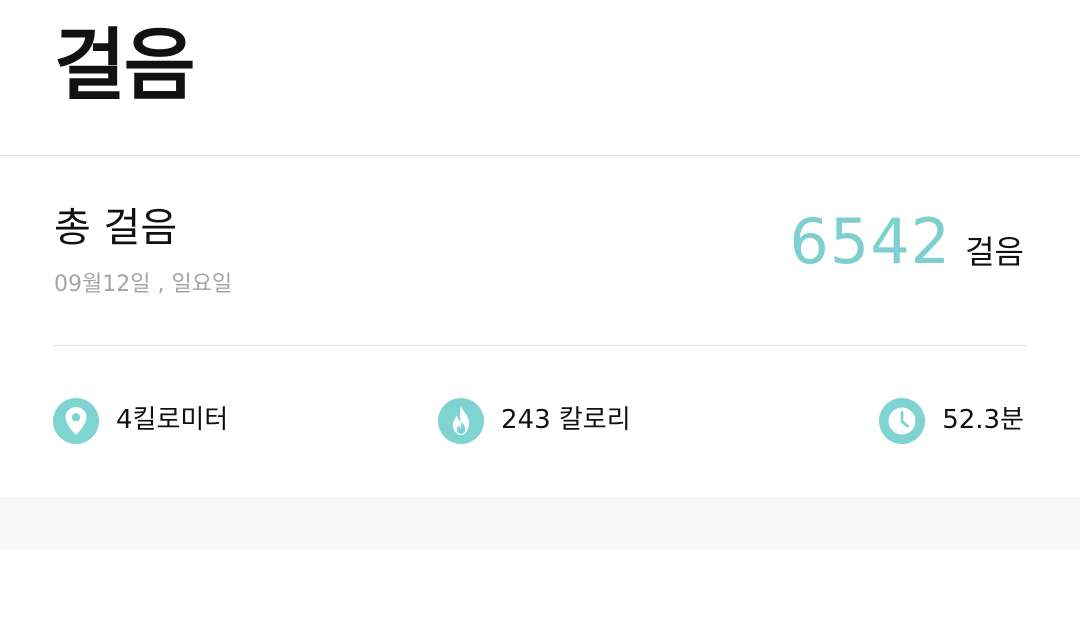  What do you see at coordinates (870, 241) in the screenshot?
I see `step-count-value: 6542` at bounding box center [870, 241].